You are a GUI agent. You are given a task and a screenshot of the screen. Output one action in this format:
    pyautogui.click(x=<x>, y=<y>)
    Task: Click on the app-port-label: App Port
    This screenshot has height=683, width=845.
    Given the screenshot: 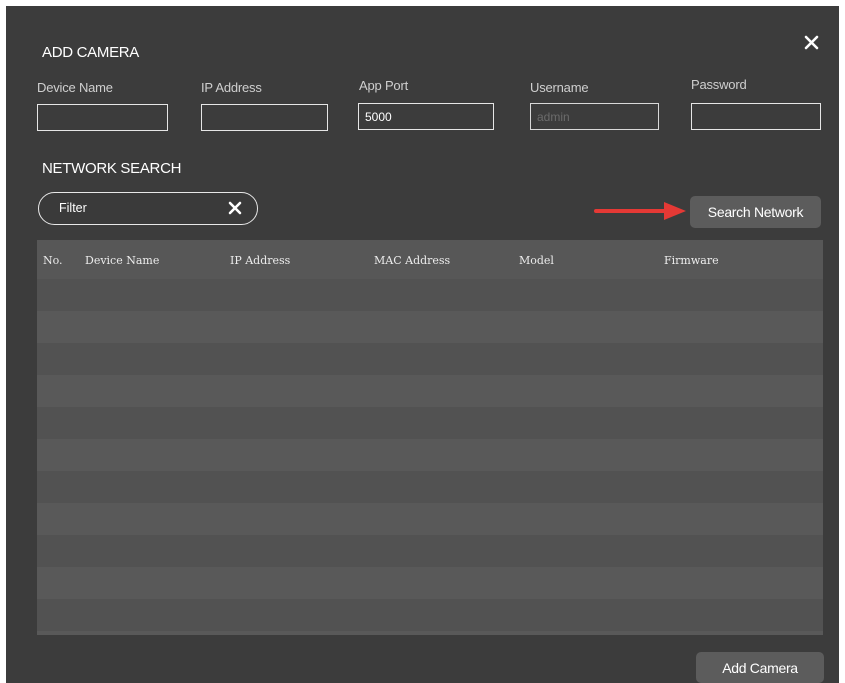 What is the action you would take?
    pyautogui.click(x=383, y=85)
    